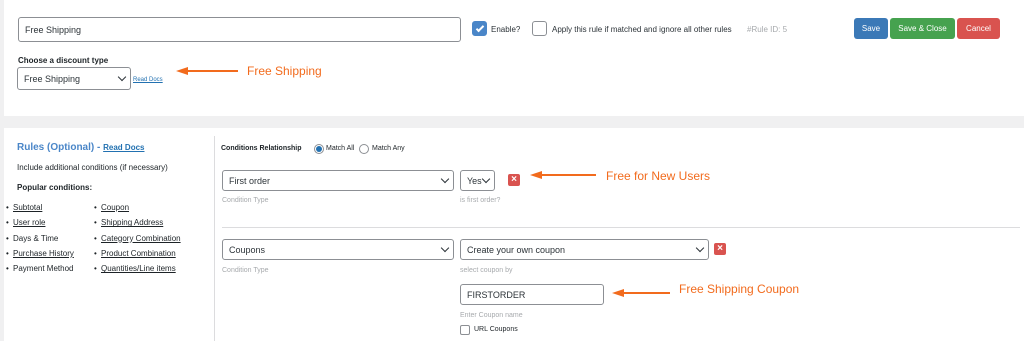 The image size is (1024, 341). I want to click on condition-link-purchase-history: Purchase History, so click(40, 254).